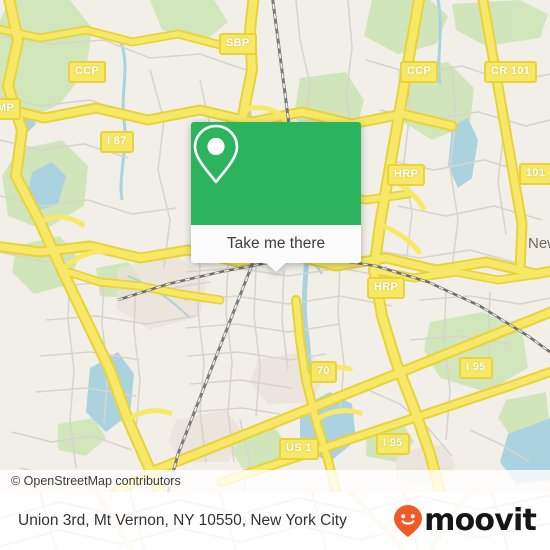  I want to click on road-shield-hrp-north: HRP, so click(406, 175).